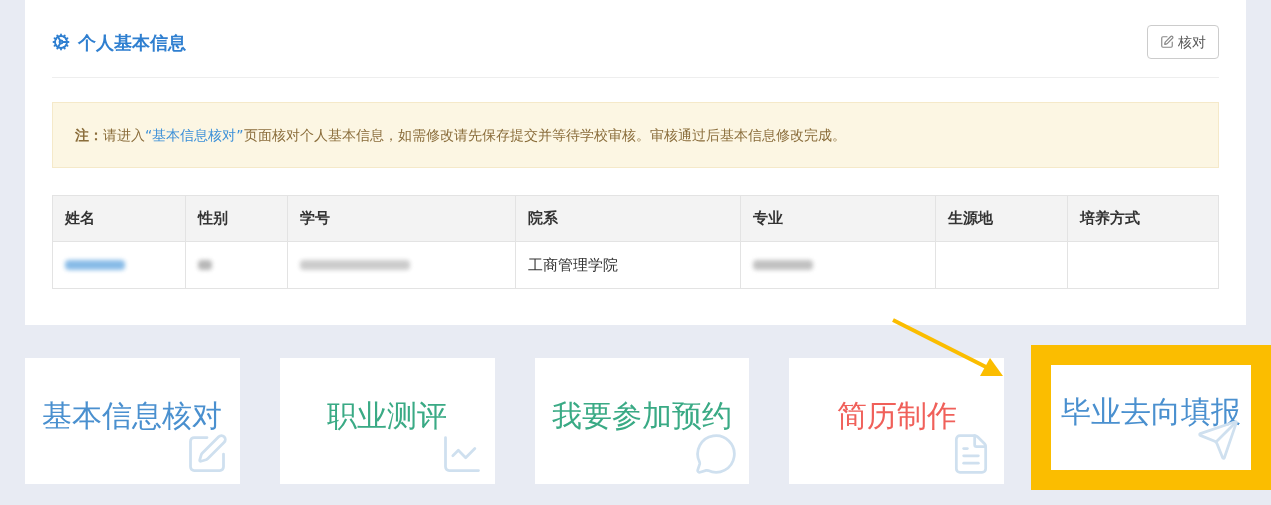 The height and width of the screenshot is (505, 1271). What do you see at coordinates (1167, 42) in the screenshot?
I see `edit-icon` at bounding box center [1167, 42].